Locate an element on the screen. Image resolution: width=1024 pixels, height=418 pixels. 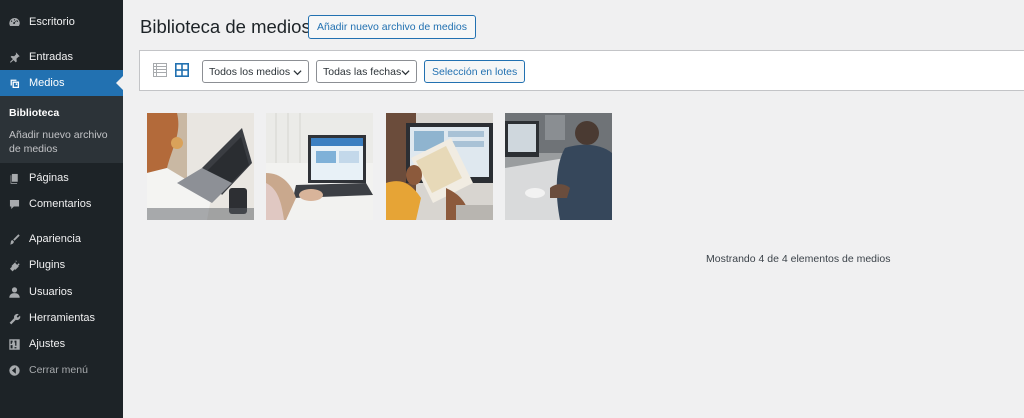
menu-item-plugins: Plugins is located at coordinates (61, 265).